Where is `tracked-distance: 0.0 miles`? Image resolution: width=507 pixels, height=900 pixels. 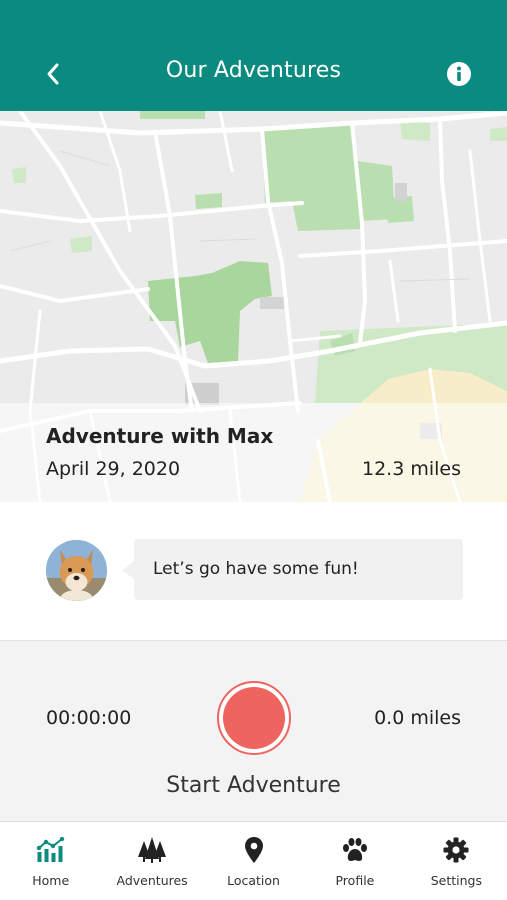
tracked-distance: 0.0 miles is located at coordinates (417, 718).